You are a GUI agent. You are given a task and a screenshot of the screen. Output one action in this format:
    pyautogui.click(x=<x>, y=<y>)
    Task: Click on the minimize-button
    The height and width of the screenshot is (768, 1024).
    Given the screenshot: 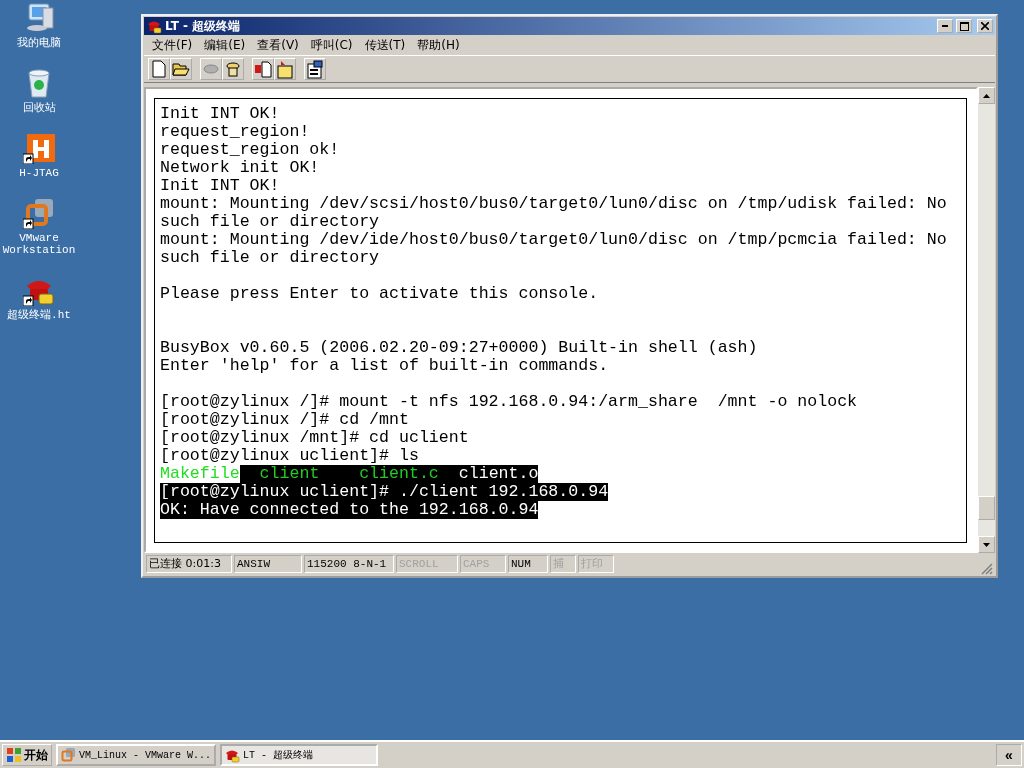 What is the action you would take?
    pyautogui.click(x=945, y=26)
    